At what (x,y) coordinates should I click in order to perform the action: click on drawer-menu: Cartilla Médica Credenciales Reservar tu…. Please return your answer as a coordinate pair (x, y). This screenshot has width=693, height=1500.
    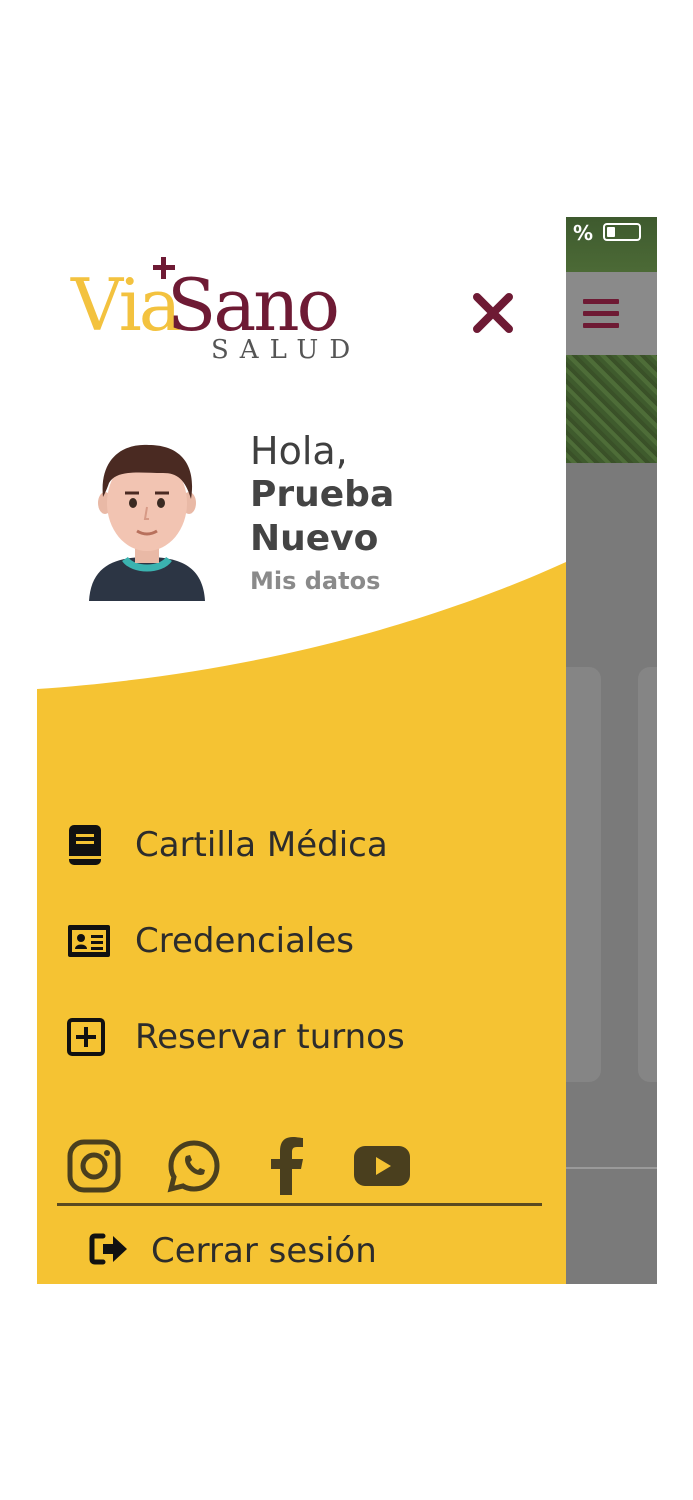
    Looking at the image, I should click on (236, 941).